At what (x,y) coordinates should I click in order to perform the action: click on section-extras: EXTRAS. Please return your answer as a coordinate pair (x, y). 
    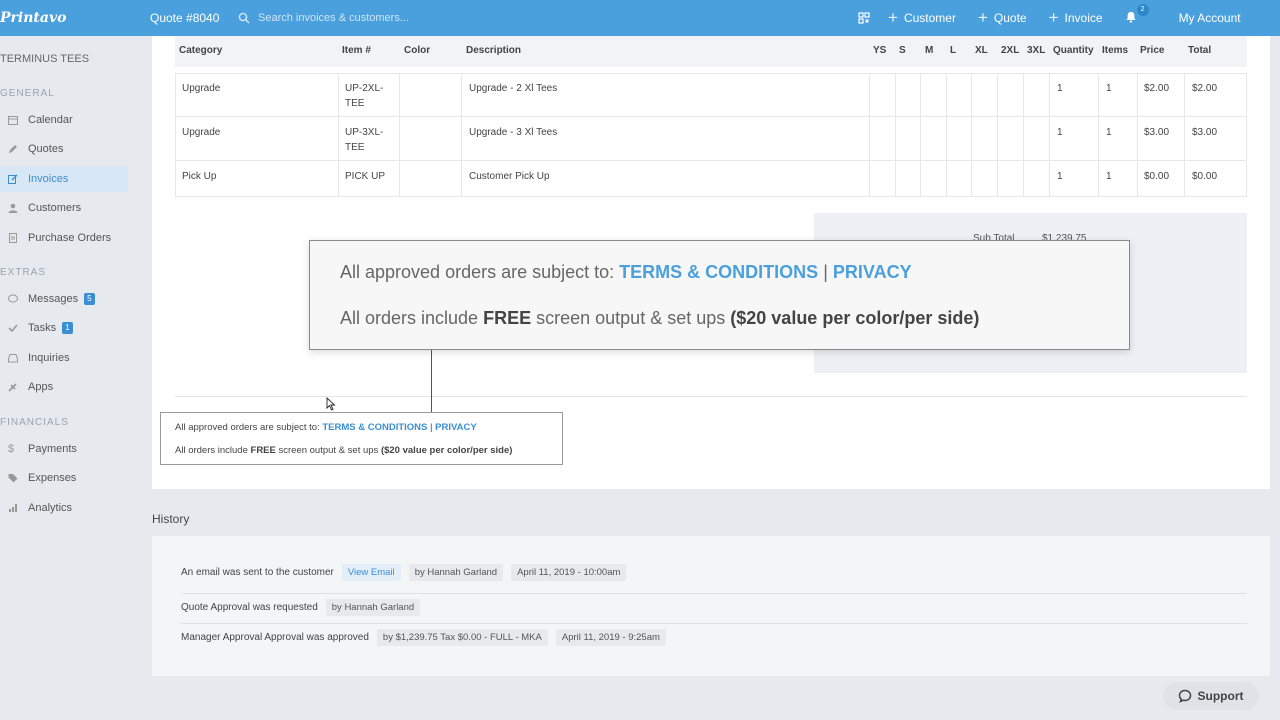
    Looking at the image, I should click on (23, 272).